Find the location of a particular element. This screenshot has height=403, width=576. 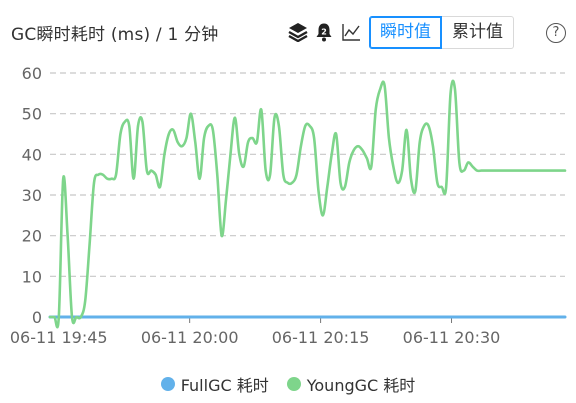

legend-dot-younggc is located at coordinates (293, 384).